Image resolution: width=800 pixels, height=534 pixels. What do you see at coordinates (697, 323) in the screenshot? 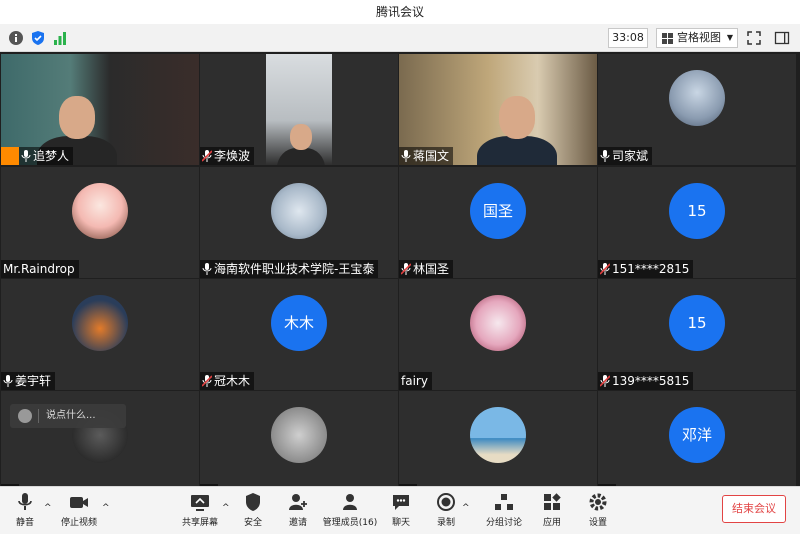
I see `avatar: 15` at bounding box center [697, 323].